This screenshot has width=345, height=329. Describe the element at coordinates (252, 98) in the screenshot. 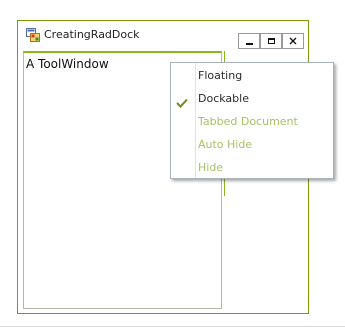

I see `menu-item-dockable: Dockable` at that location.